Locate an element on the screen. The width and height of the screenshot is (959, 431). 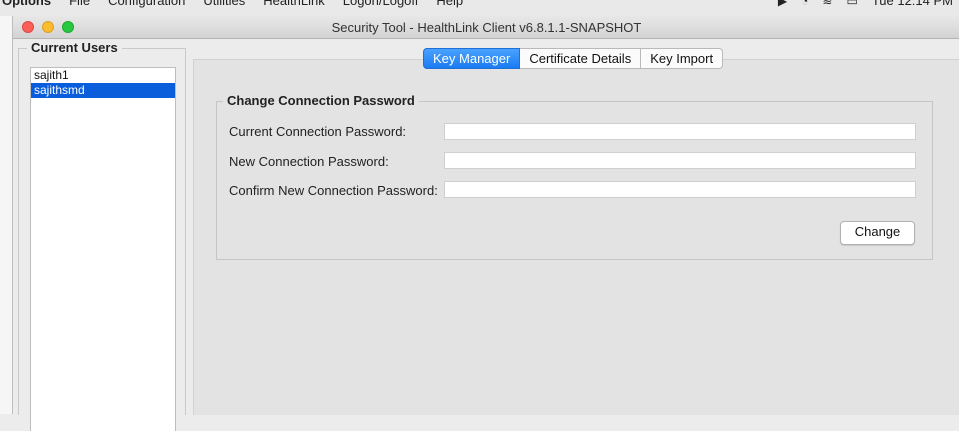
battery-icon: ▭ is located at coordinates (851, 4).